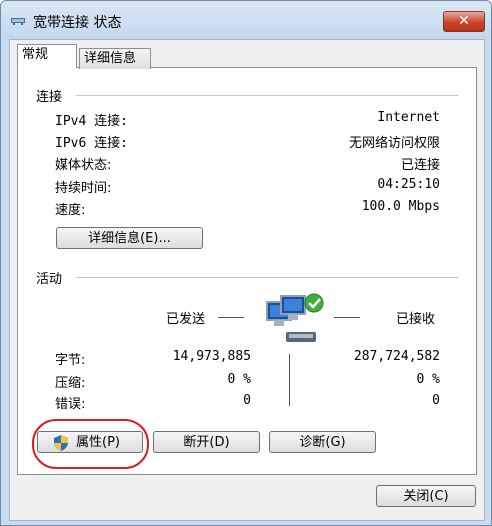 Image resolution: width=492 pixels, height=526 pixels. I want to click on bytes-sent-value: 14,973,885, so click(211, 356).